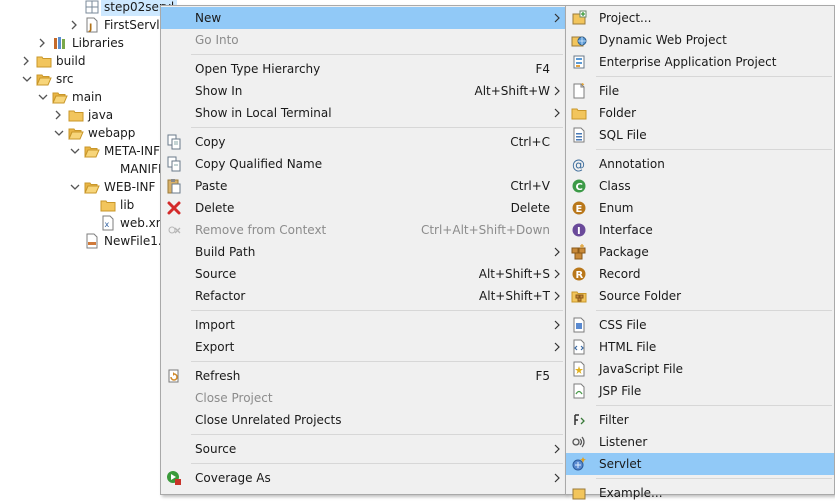 The width and height of the screenshot is (835, 504). I want to click on menu-item-source: Source Alt+Shift+S, so click(363, 274).